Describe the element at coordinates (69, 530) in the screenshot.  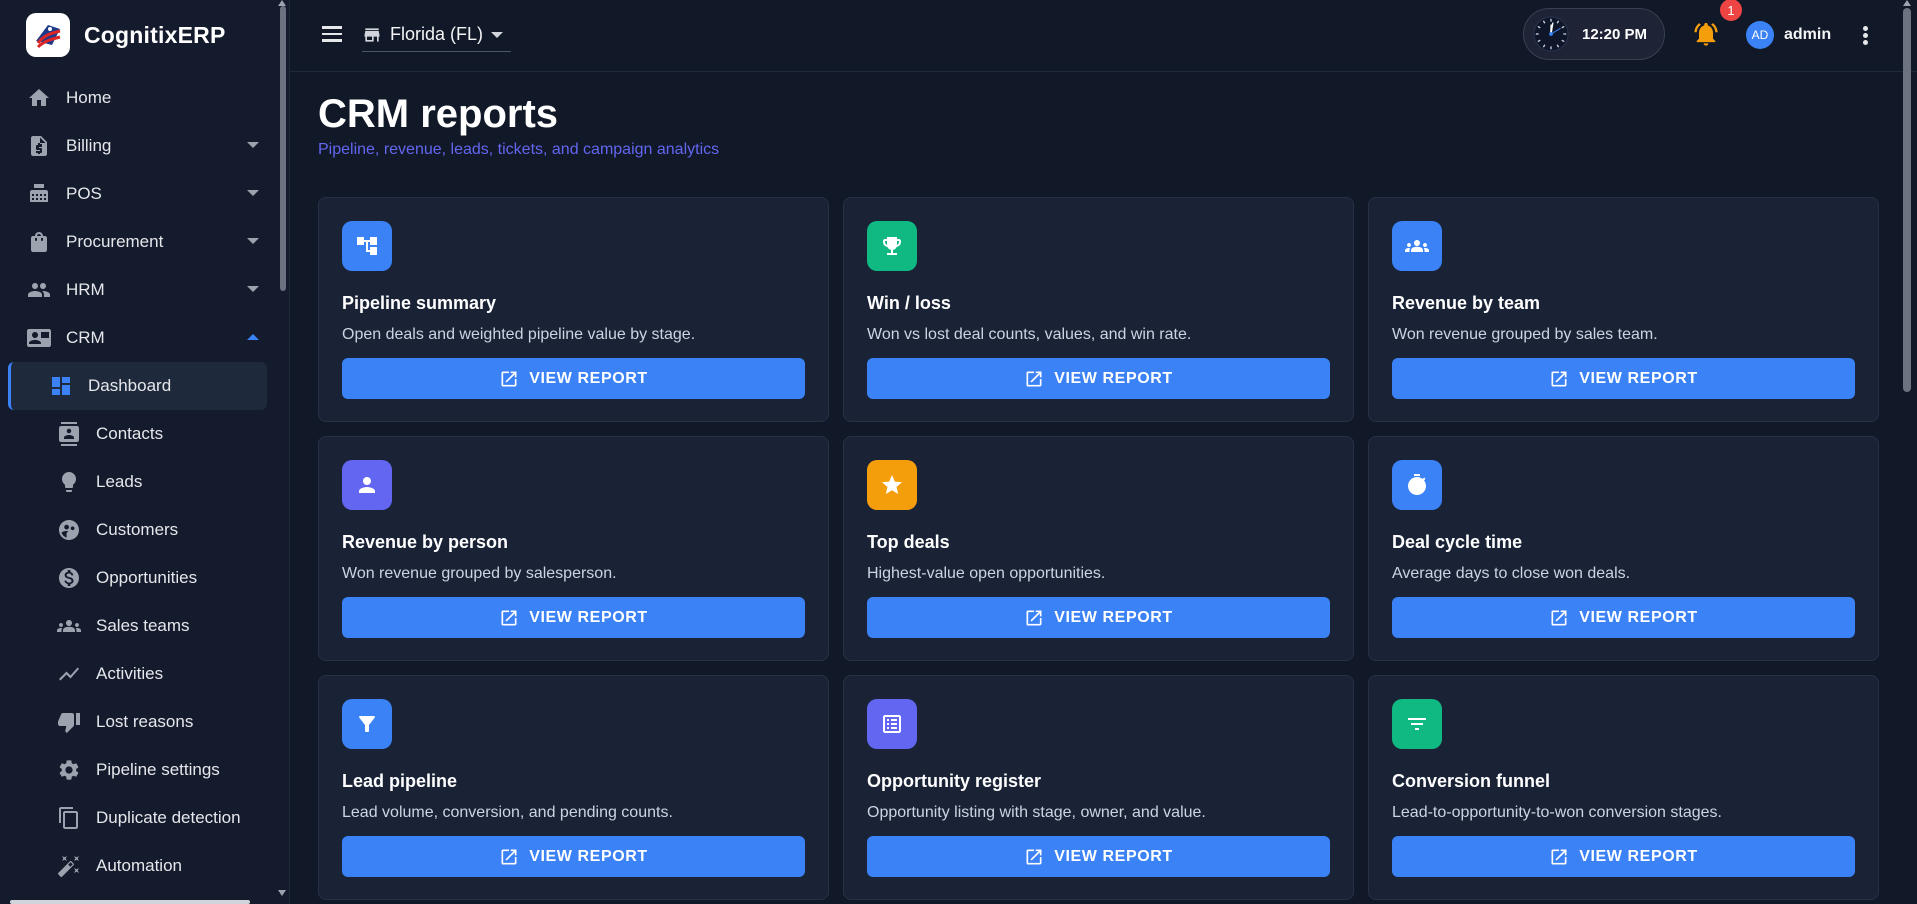
I see `customers-icon` at that location.